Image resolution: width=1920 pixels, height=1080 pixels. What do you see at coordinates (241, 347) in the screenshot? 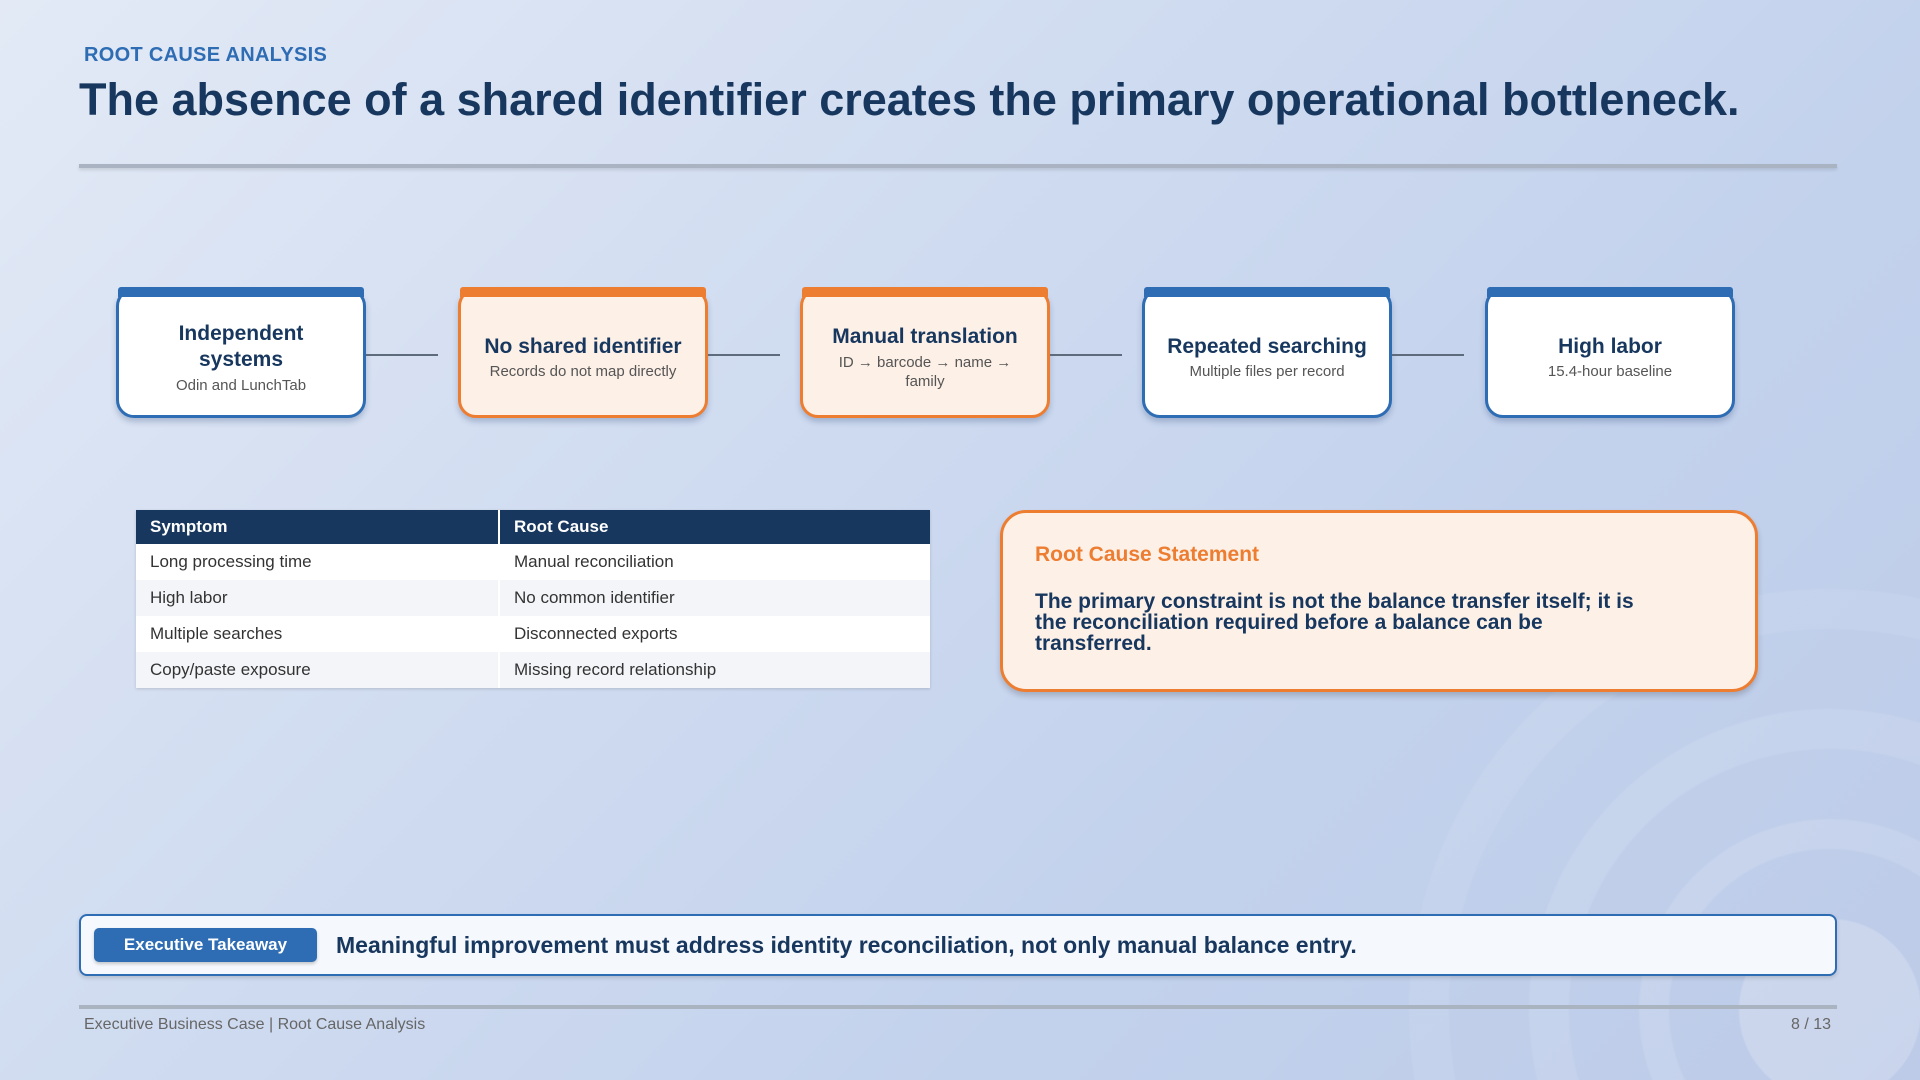
I see `flow-step-title: Independent systems` at bounding box center [241, 347].